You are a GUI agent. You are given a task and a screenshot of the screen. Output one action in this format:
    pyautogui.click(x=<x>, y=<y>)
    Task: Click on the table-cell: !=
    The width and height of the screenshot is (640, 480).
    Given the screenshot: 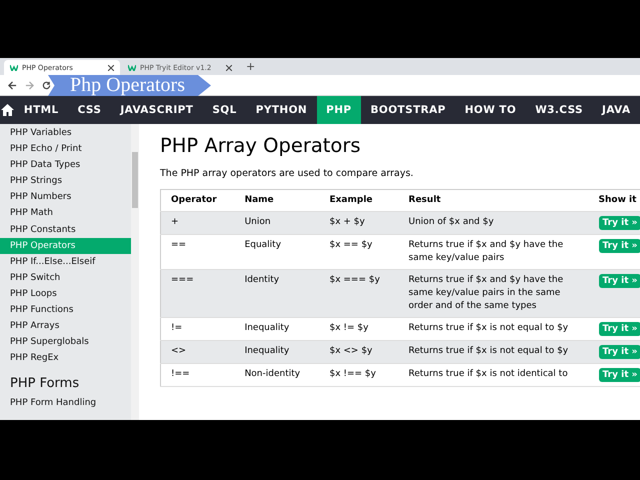 What is the action you would take?
    pyautogui.click(x=197, y=329)
    